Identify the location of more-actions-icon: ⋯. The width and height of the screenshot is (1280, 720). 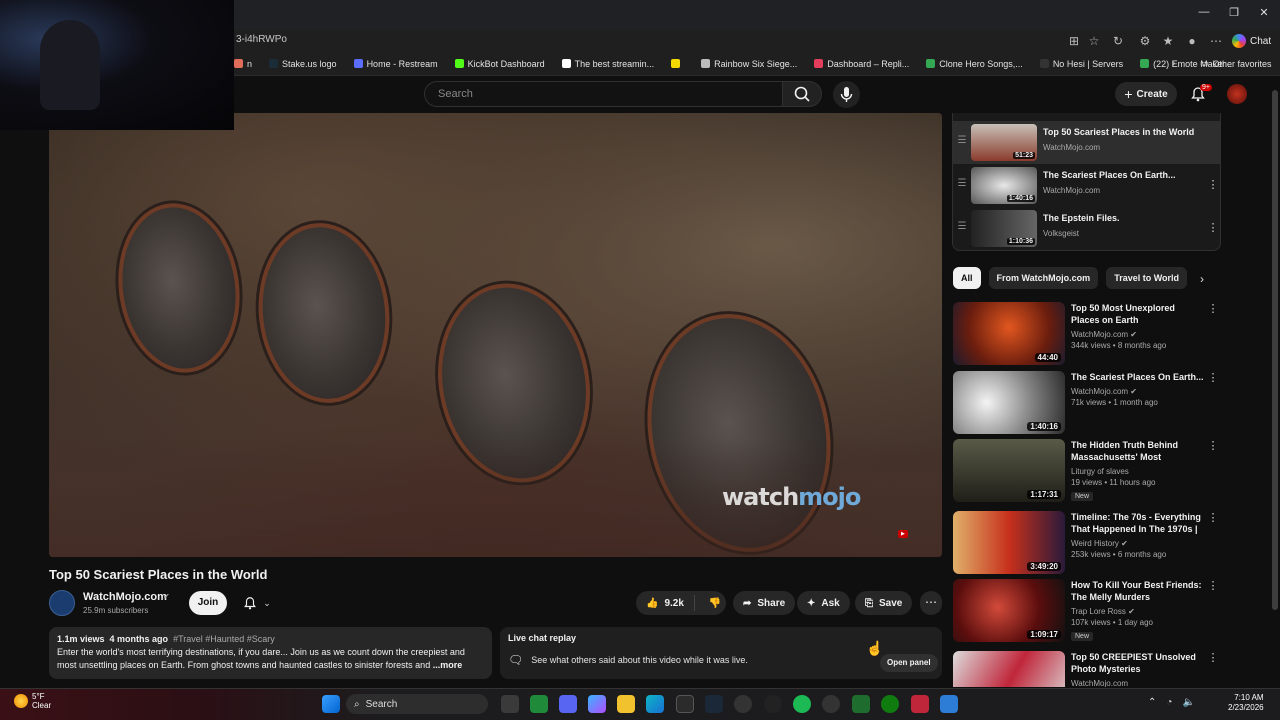
(931, 603).